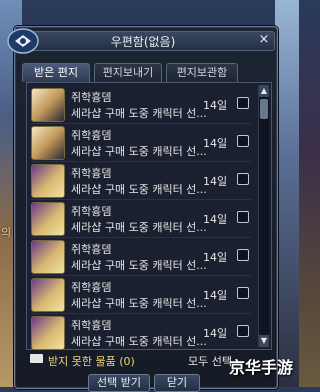  What do you see at coordinates (260, 367) in the screenshot?
I see `watermark-text: 京华手游` at bounding box center [260, 367].